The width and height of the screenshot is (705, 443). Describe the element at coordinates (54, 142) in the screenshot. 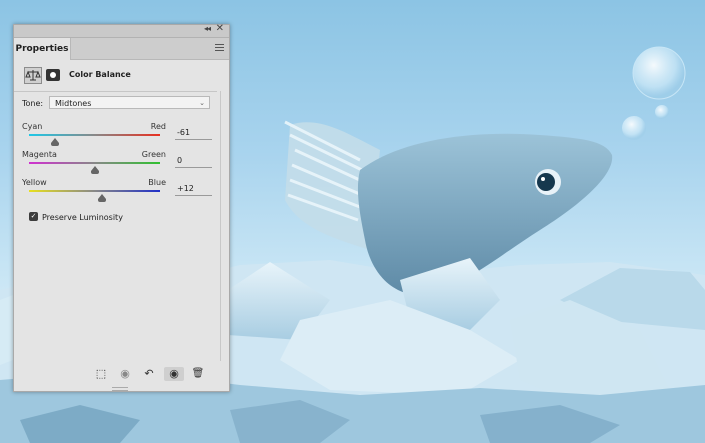

I see `cyan-red-slider-thumb` at that location.